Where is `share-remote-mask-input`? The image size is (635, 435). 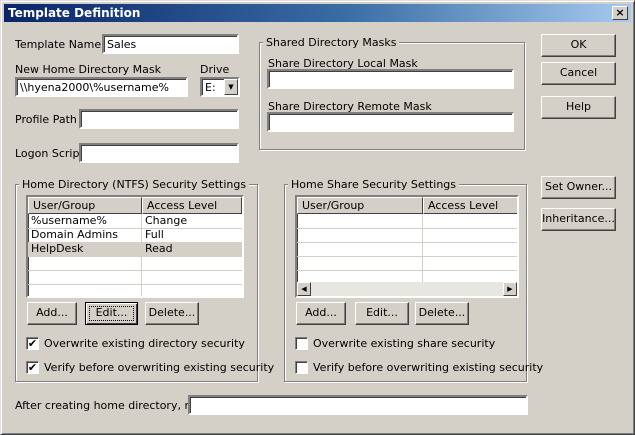
share-remote-mask-input is located at coordinates (390, 122).